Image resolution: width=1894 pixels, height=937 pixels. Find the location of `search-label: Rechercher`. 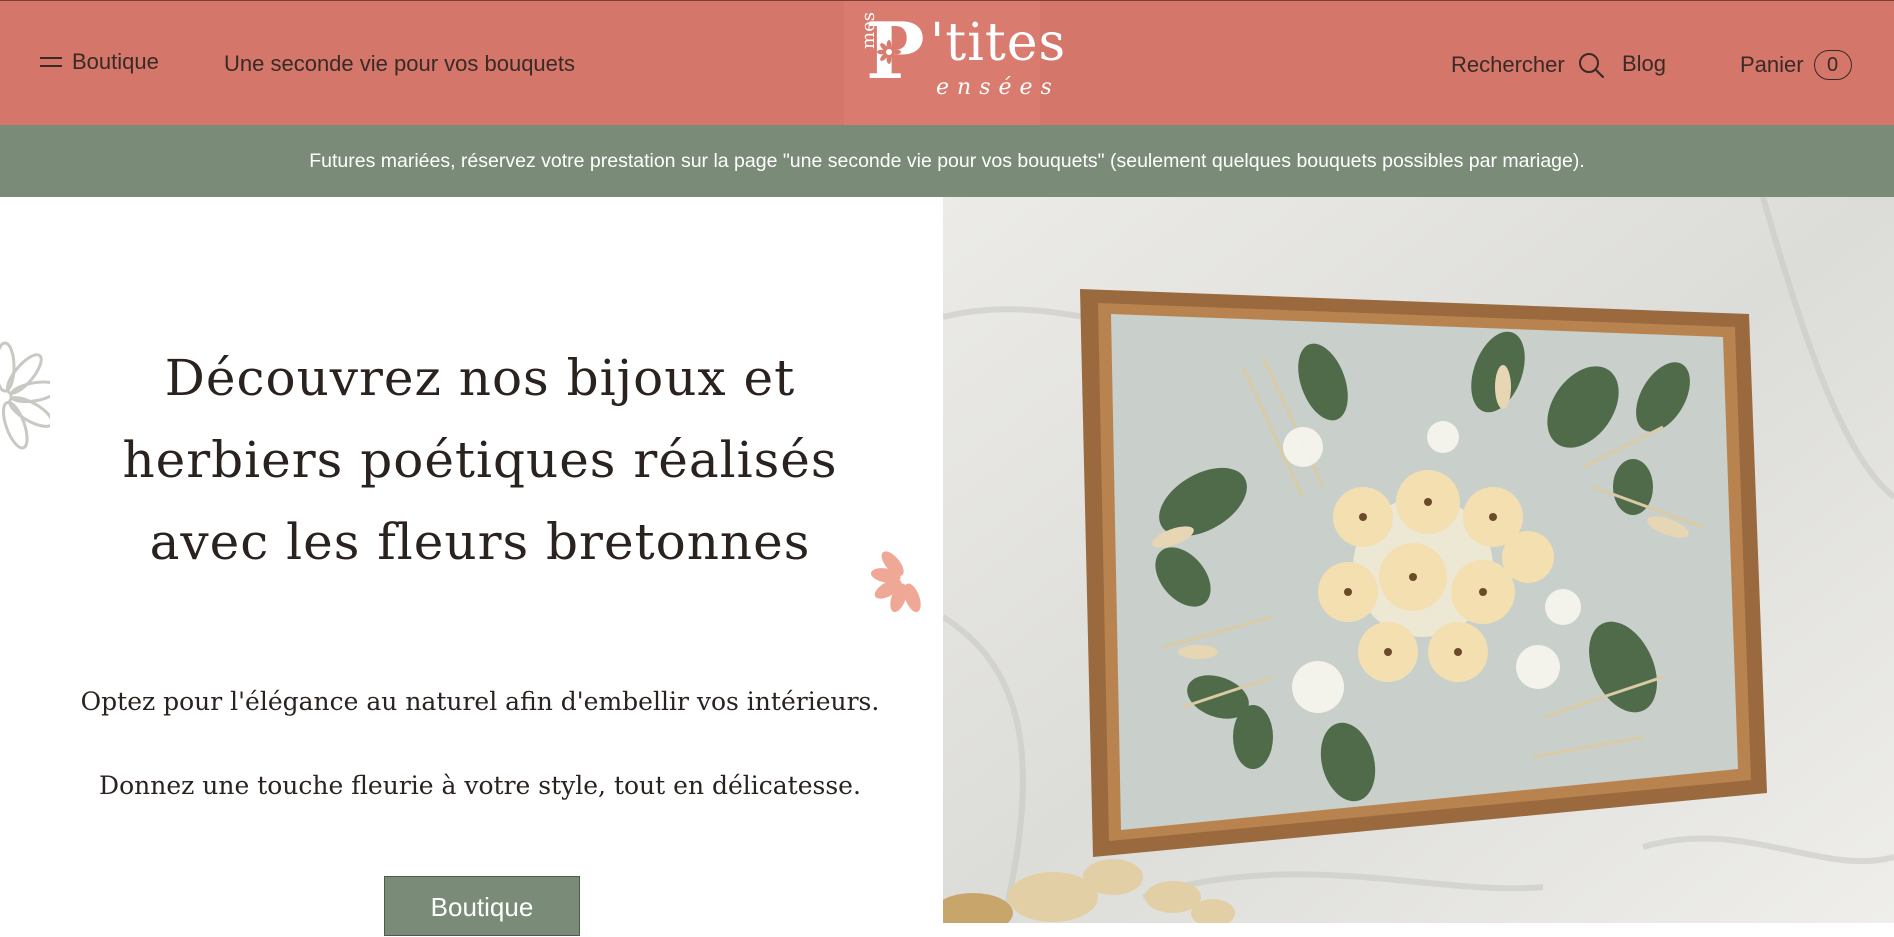

search-label: Rechercher is located at coordinates (1508, 64).